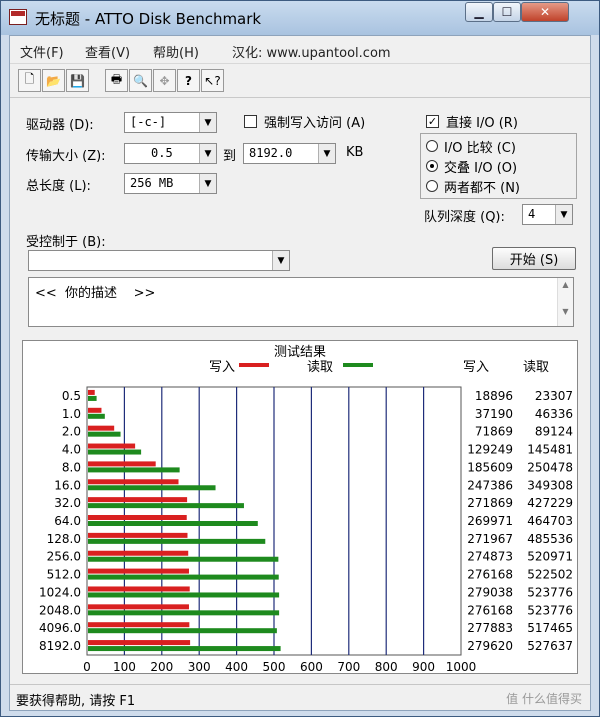  Describe the element at coordinates (71, 467) in the screenshot. I see `y-tick-label: 8.0` at that location.